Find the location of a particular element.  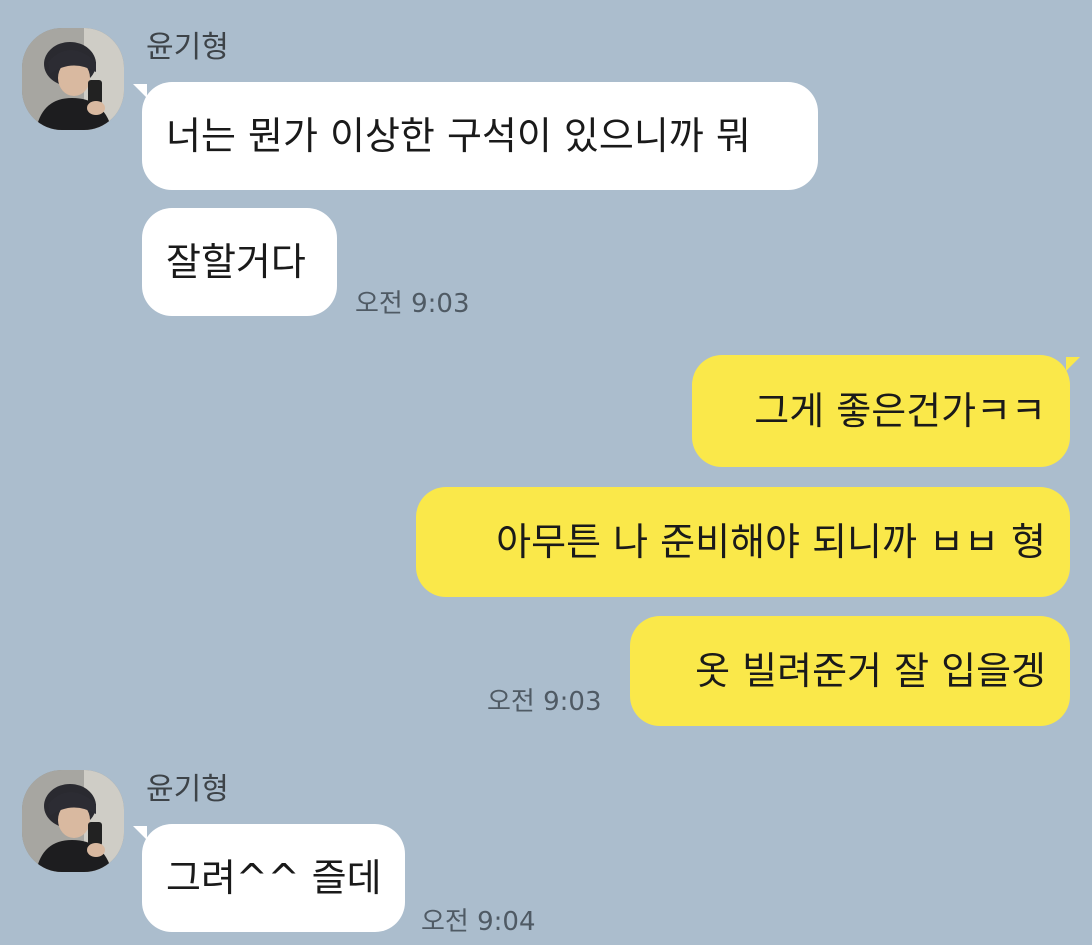

message-text: 그게 좋은건가ㅋㅋ is located at coordinates (900, 411).